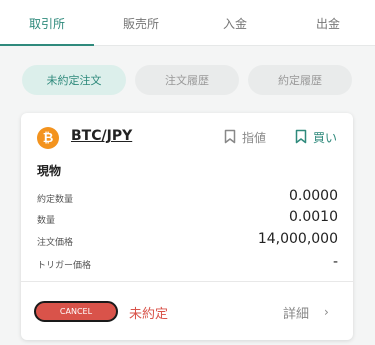 The width and height of the screenshot is (375, 345). Describe the element at coordinates (187, 281) in the screenshot. I see `card-divider` at that location.